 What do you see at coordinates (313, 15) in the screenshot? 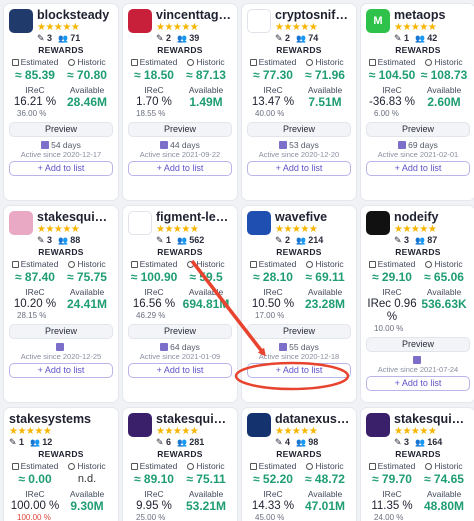
I see `indexer-name: cryptosniffers` at bounding box center [313, 15].